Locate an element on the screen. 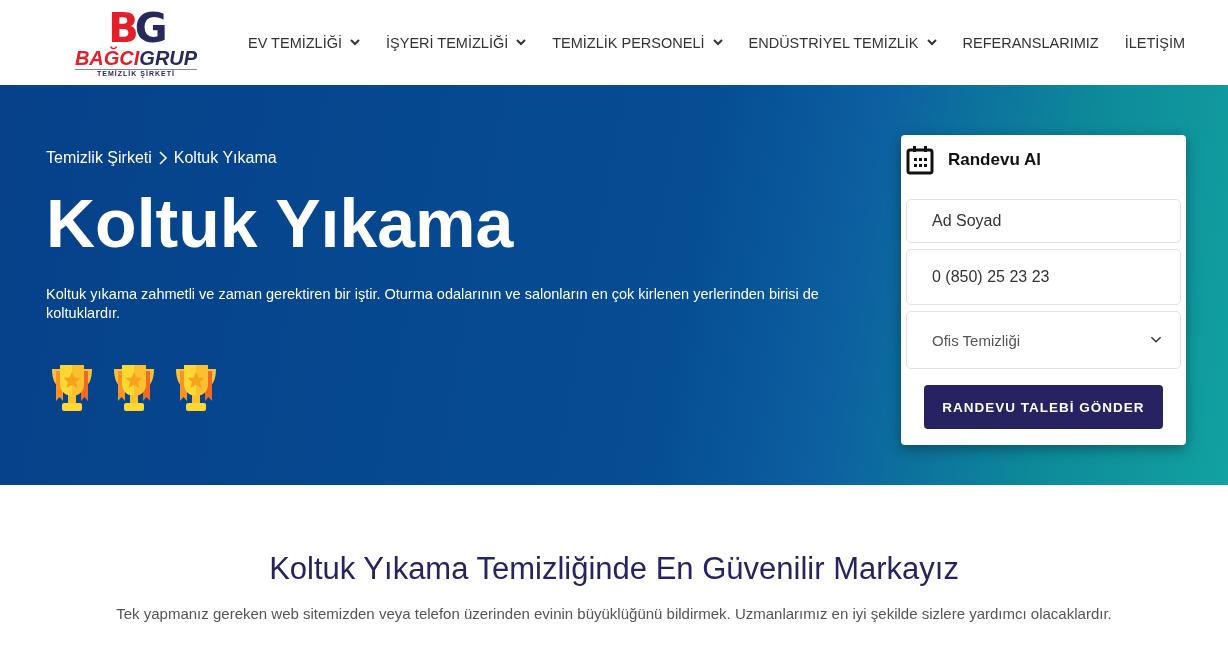  nav-link: İLETİŞİM is located at coordinates (1155, 42).